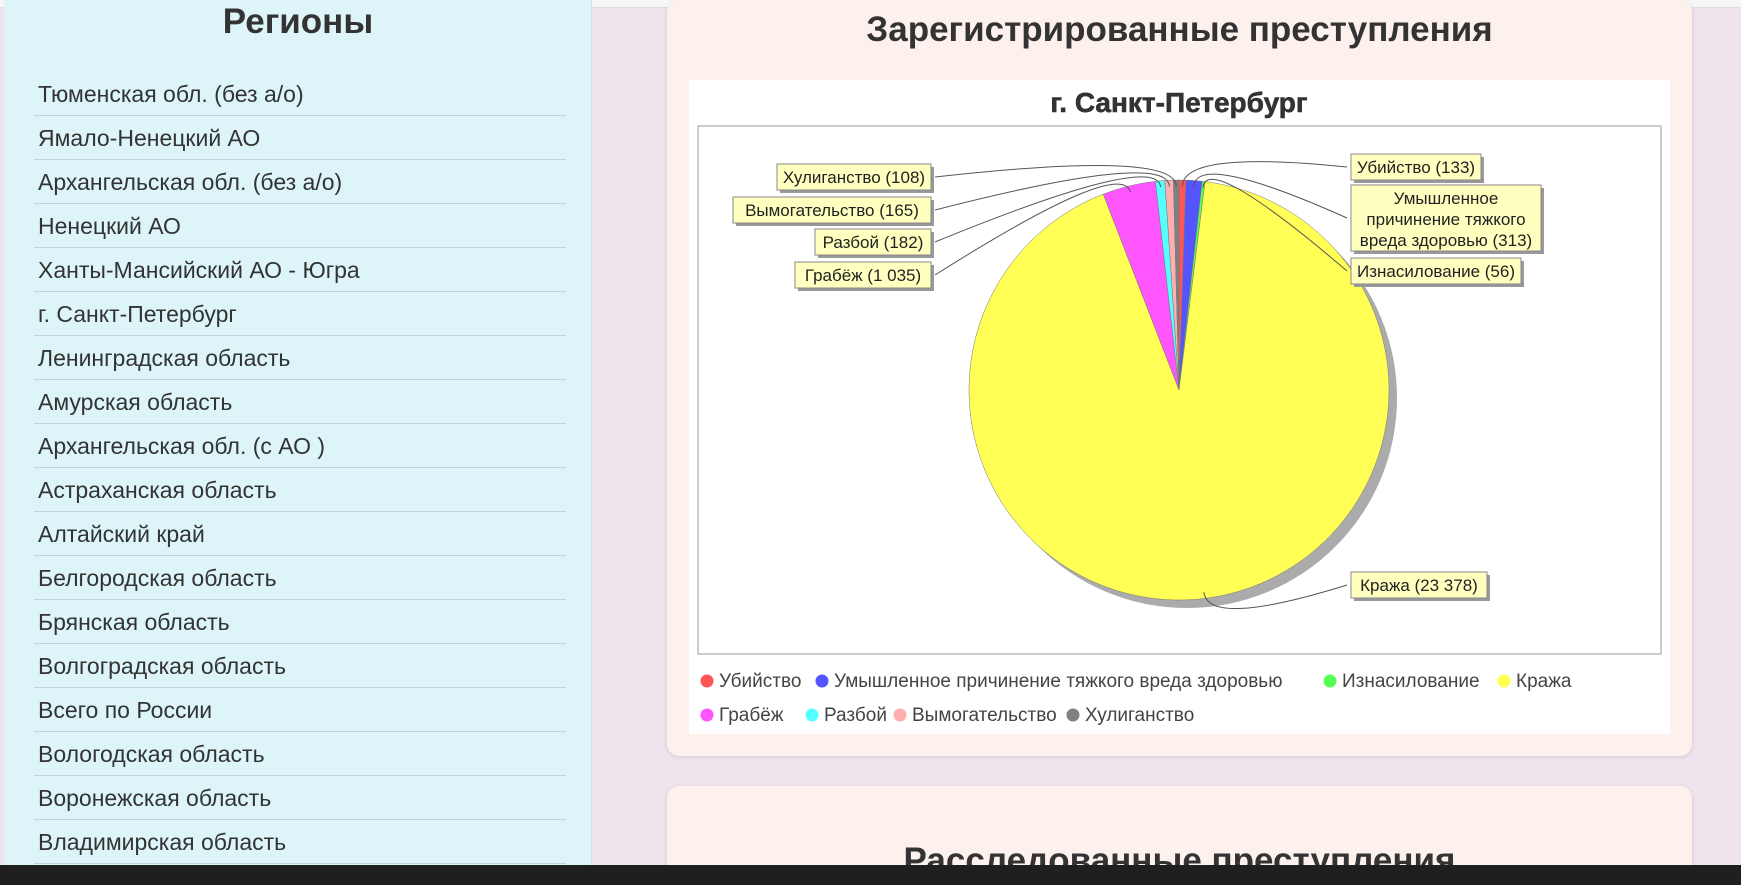  What do you see at coordinates (873, 242) in the screenshot?
I see `slice-label: Разбой (182)` at bounding box center [873, 242].